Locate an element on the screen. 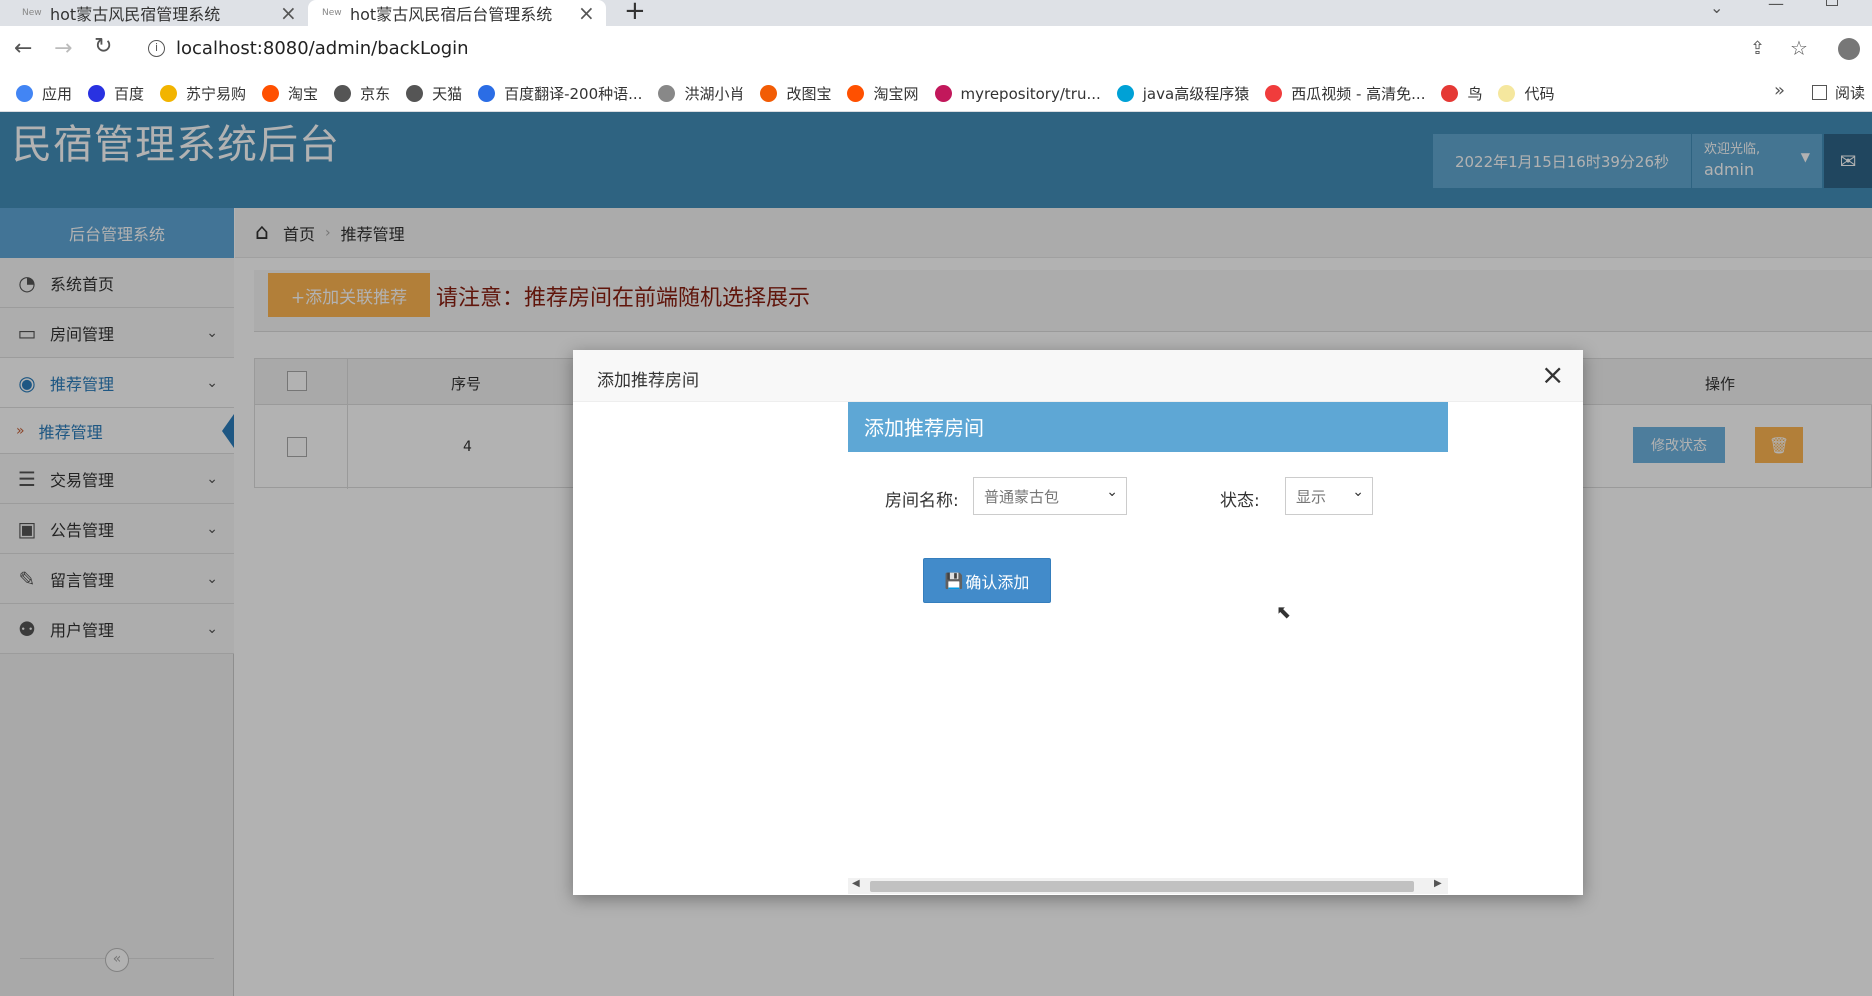 The height and width of the screenshot is (996, 1872). horizontal-scrollbar: ◀ ▶ is located at coordinates (1148, 886).